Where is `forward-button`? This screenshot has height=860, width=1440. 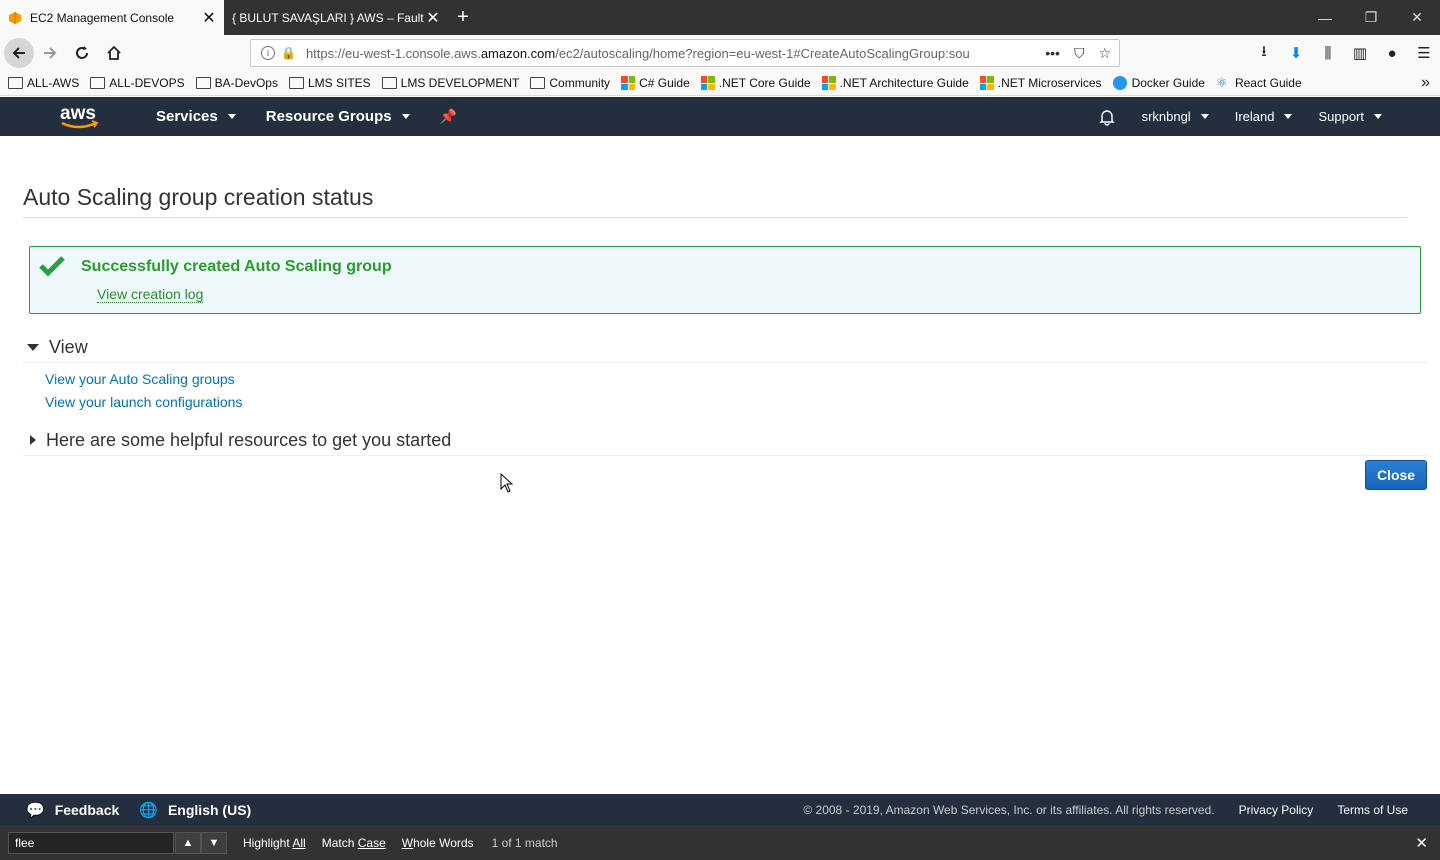 forward-button is located at coordinates (50, 53).